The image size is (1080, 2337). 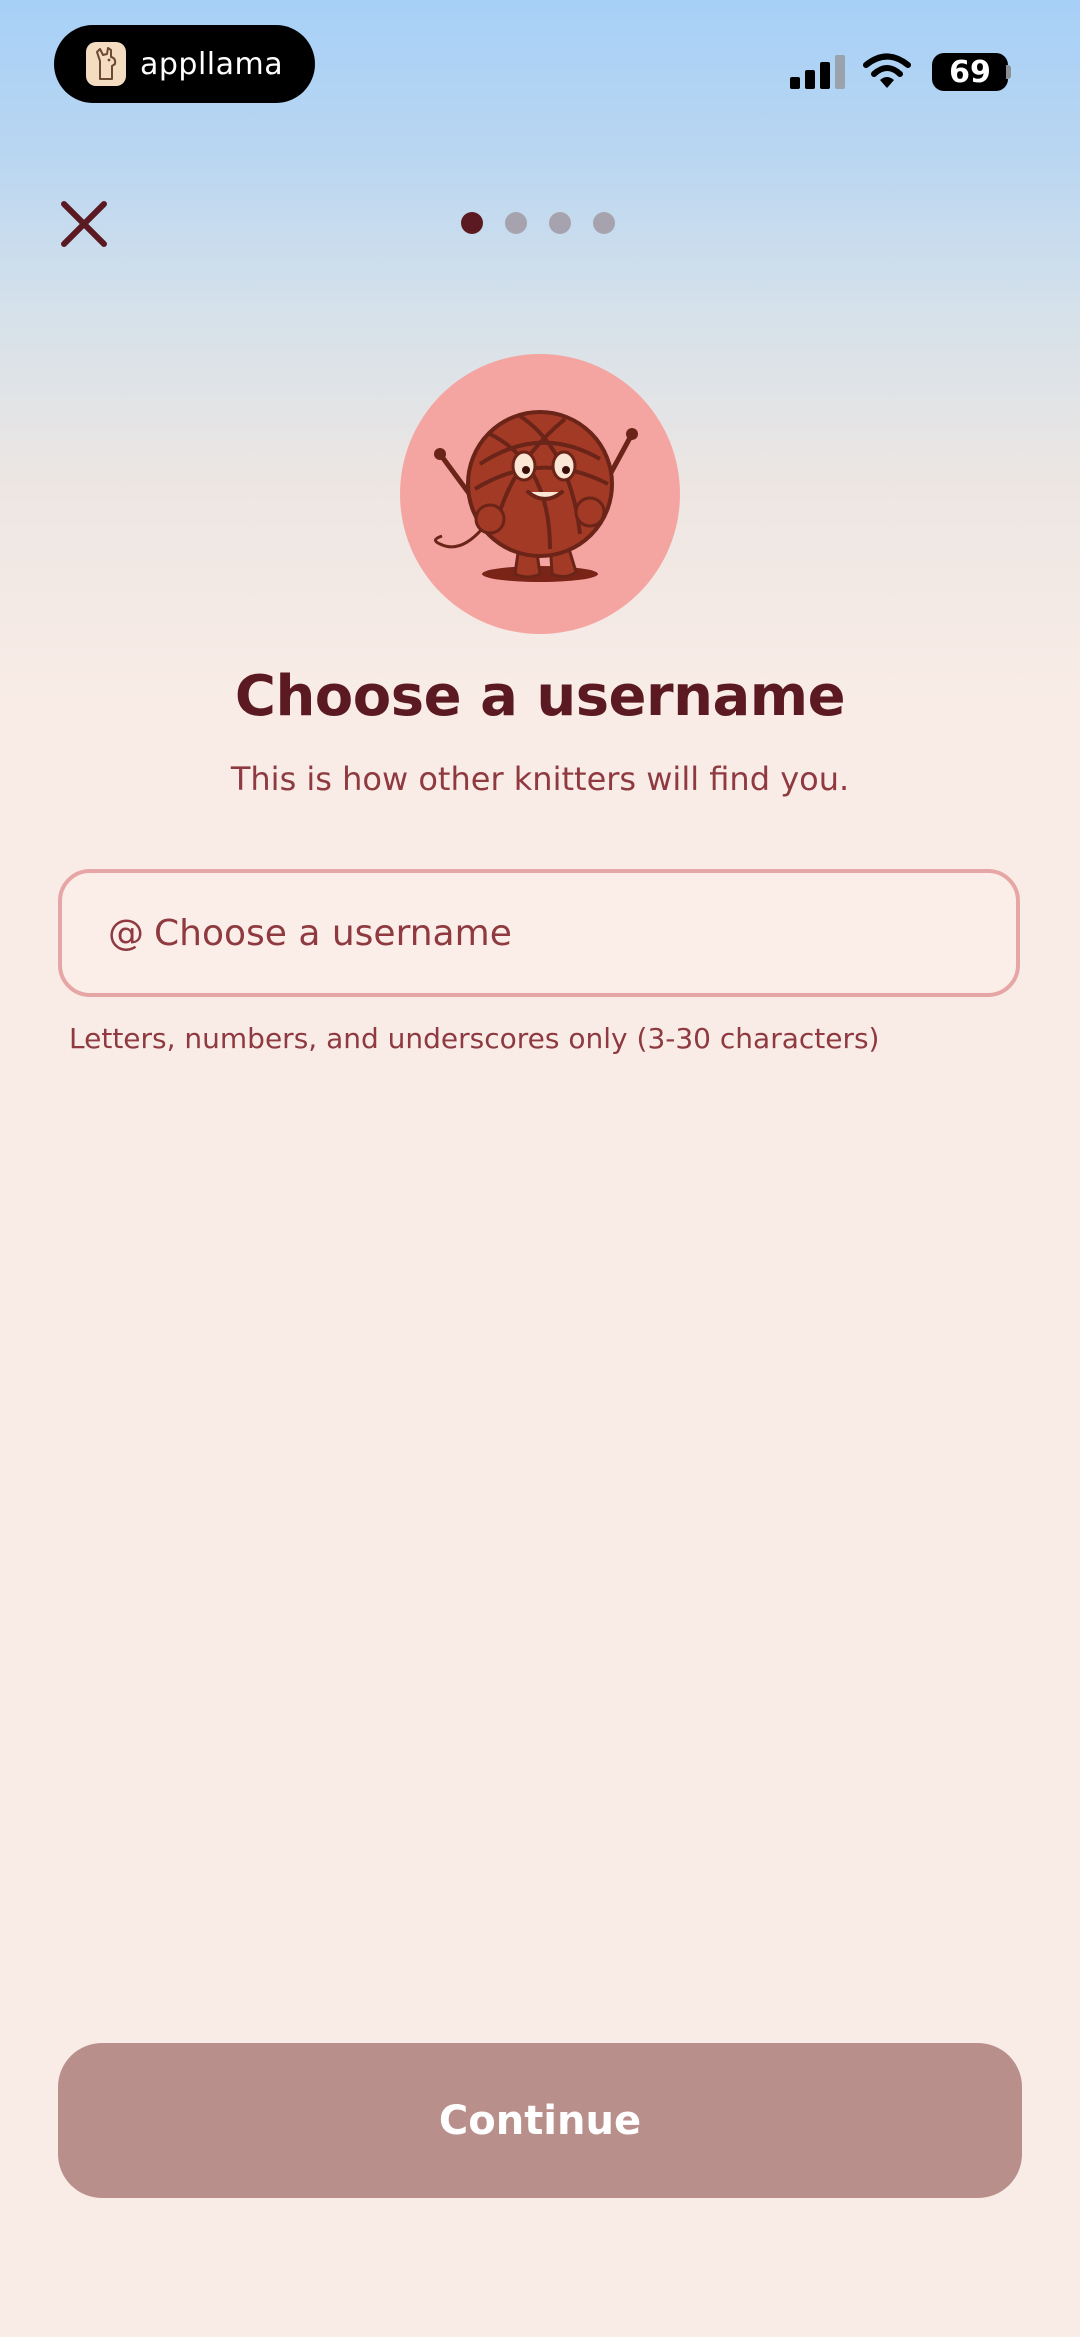 I want to click on username-input-container: @, so click(x=539, y=933).